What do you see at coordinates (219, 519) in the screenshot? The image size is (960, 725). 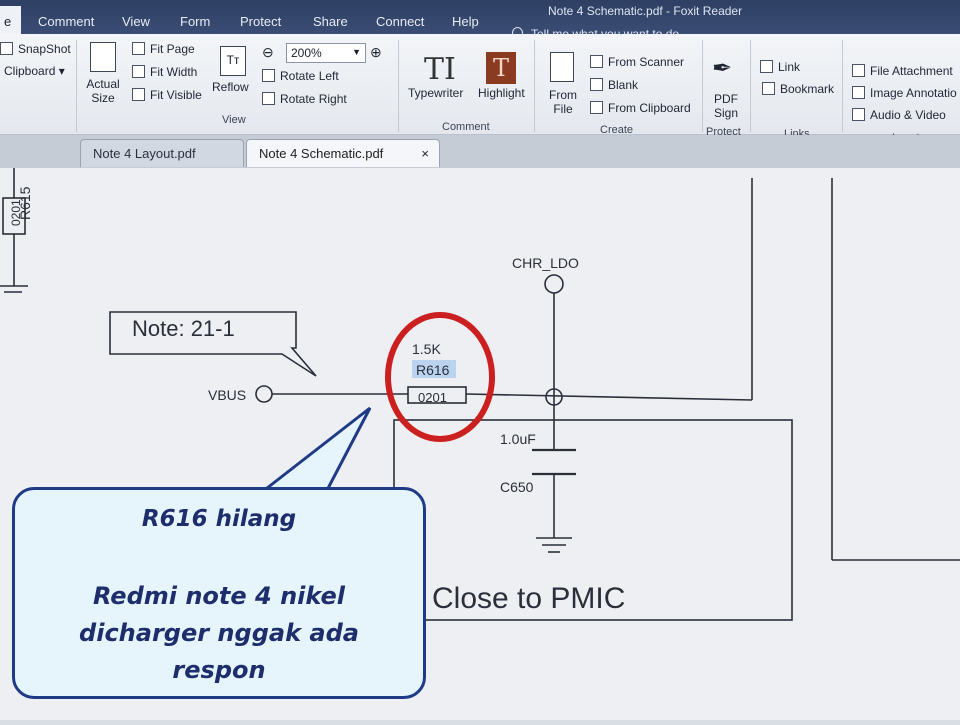 I see `bubble-title: R616 hilang` at bounding box center [219, 519].